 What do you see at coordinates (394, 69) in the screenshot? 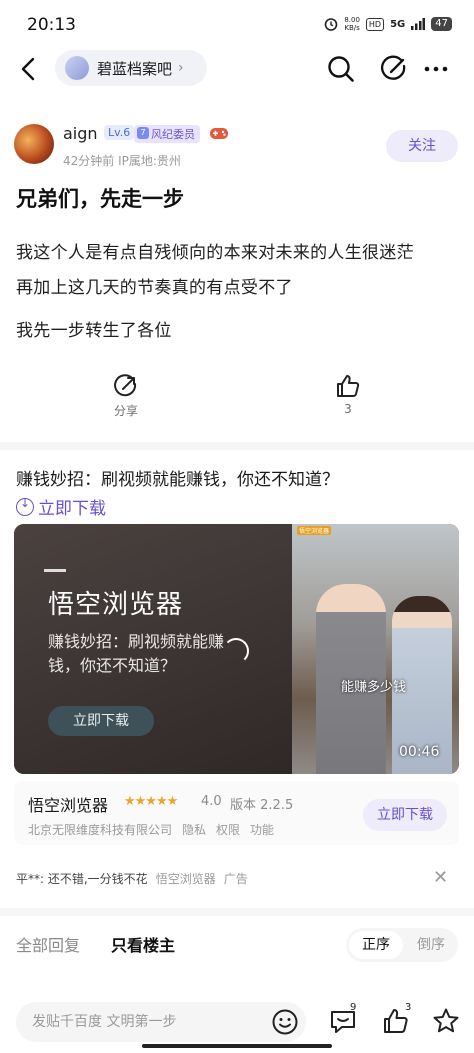
I see `edit-icon` at bounding box center [394, 69].